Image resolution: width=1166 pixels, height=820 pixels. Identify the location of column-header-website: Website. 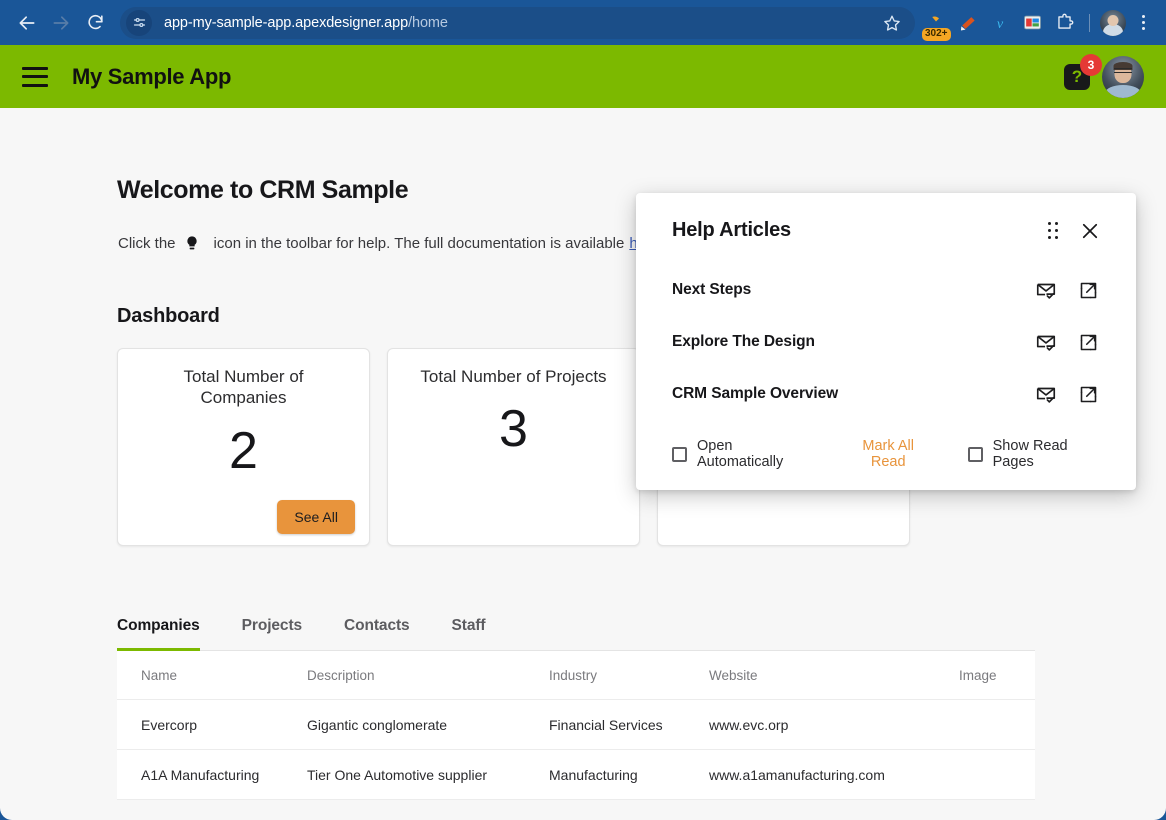
(834, 675).